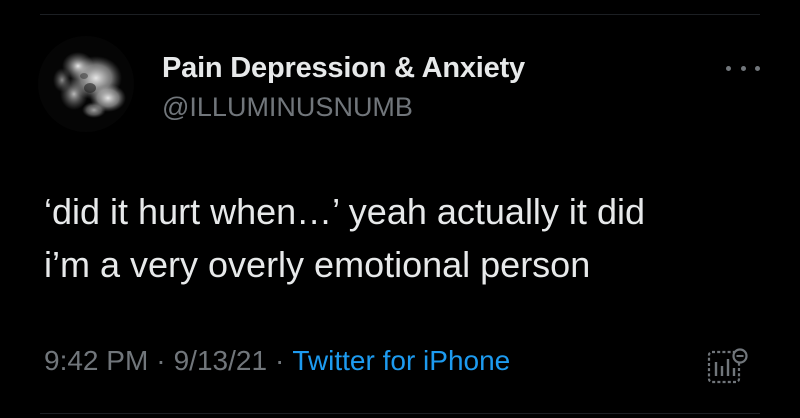 The height and width of the screenshot is (418, 800). I want to click on more-options-icon, so click(743, 68).